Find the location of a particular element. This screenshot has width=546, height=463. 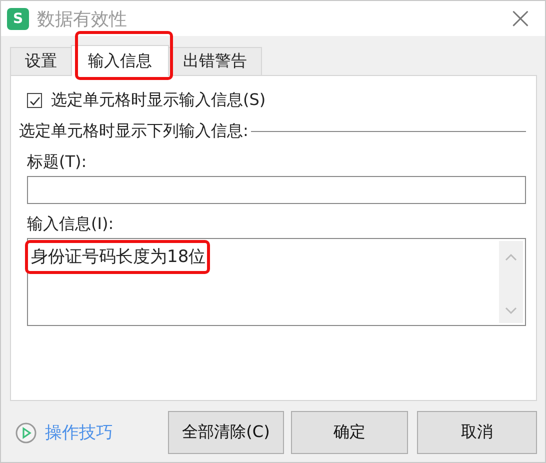

dialog-button: 全部清除(C) is located at coordinates (226, 432).